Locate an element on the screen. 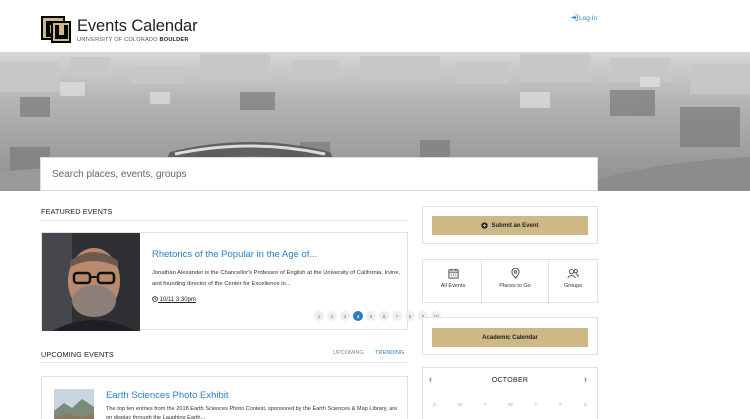 This screenshot has height=419, width=750. academic-calendar-button: Academic Calendar is located at coordinates (510, 337).